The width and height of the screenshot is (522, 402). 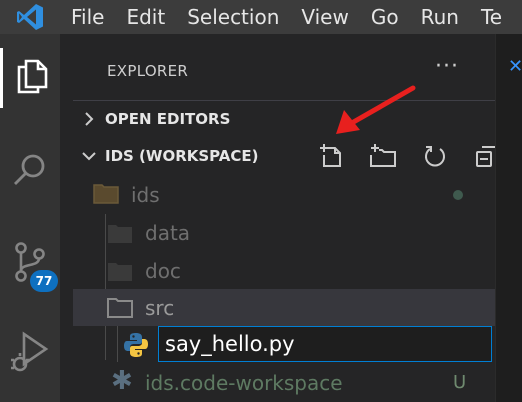 What do you see at coordinates (458, 195) in the screenshot?
I see `modified-indicator` at bounding box center [458, 195].